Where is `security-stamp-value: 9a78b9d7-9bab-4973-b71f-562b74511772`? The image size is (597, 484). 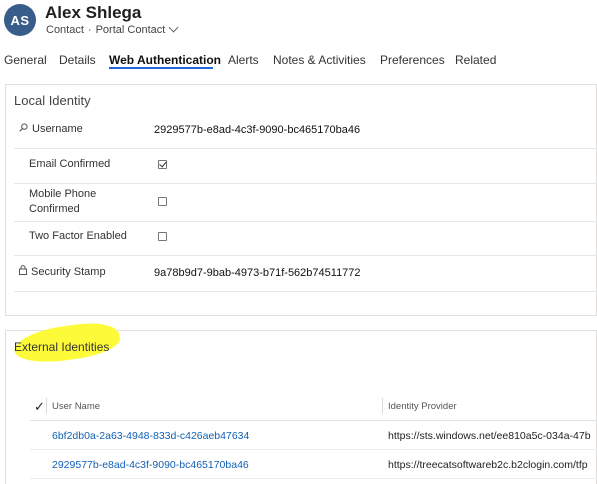 security-stamp-value: 9a78b9d7-9bab-4973-b71f-562b74511772 is located at coordinates (257, 273).